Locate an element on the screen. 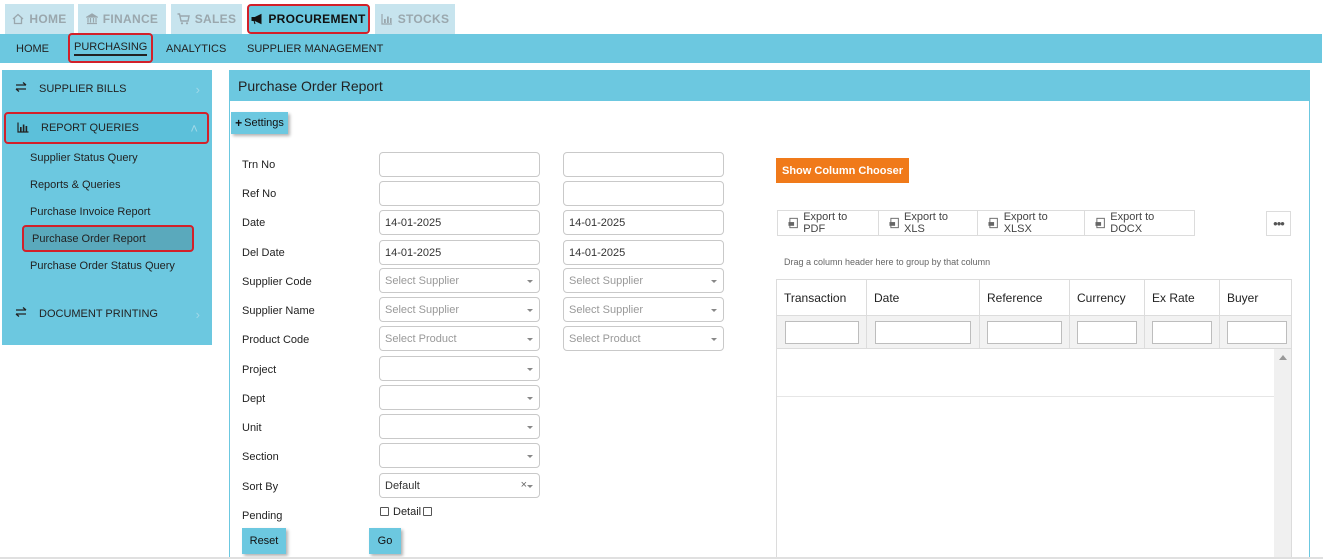 This screenshot has width=1323, height=559. sort-by-select: Default × is located at coordinates (459, 485).